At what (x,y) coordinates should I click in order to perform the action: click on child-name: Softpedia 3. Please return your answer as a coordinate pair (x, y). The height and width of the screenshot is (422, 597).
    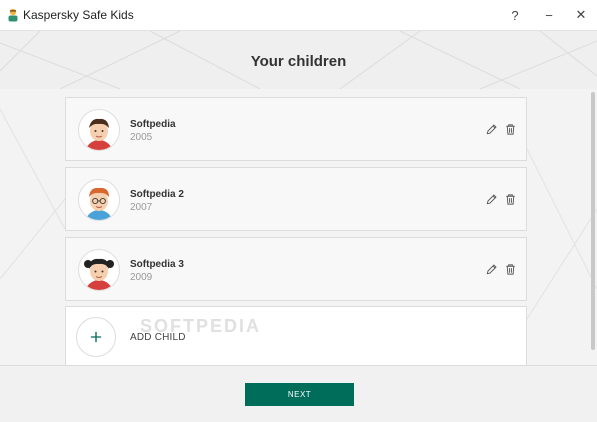
    Looking at the image, I should click on (157, 264).